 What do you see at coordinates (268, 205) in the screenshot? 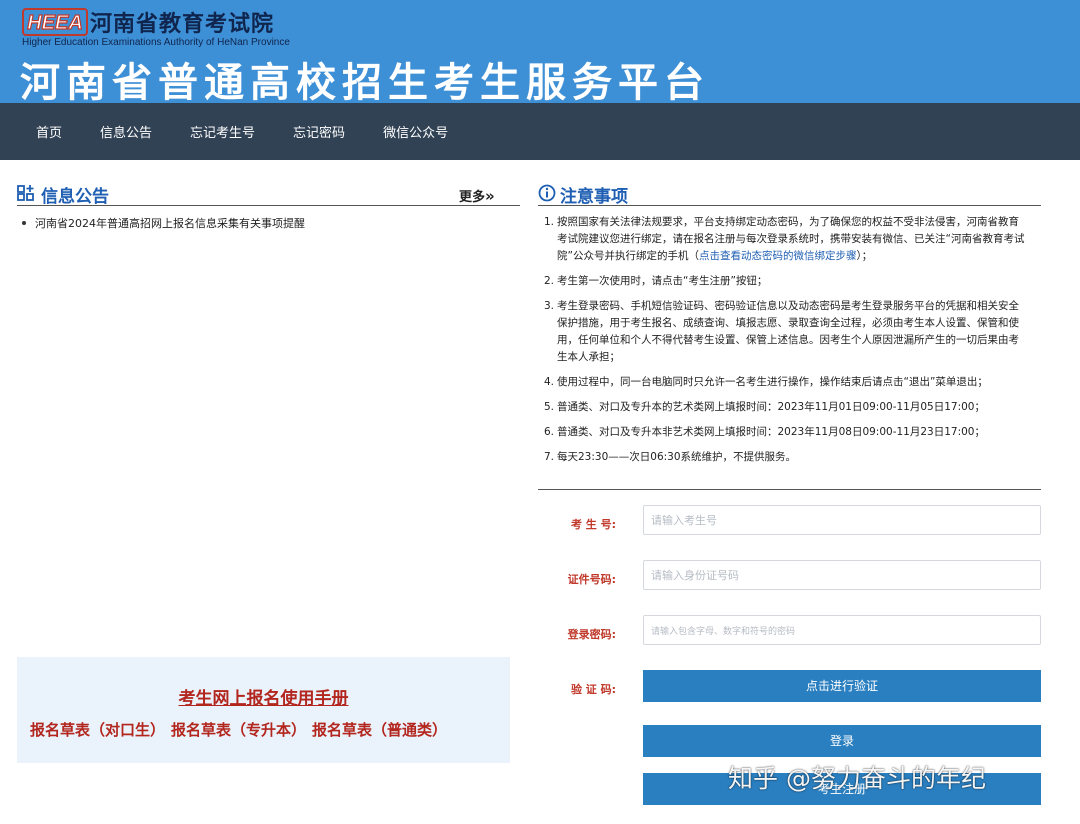
I see `announcements-divider` at bounding box center [268, 205].